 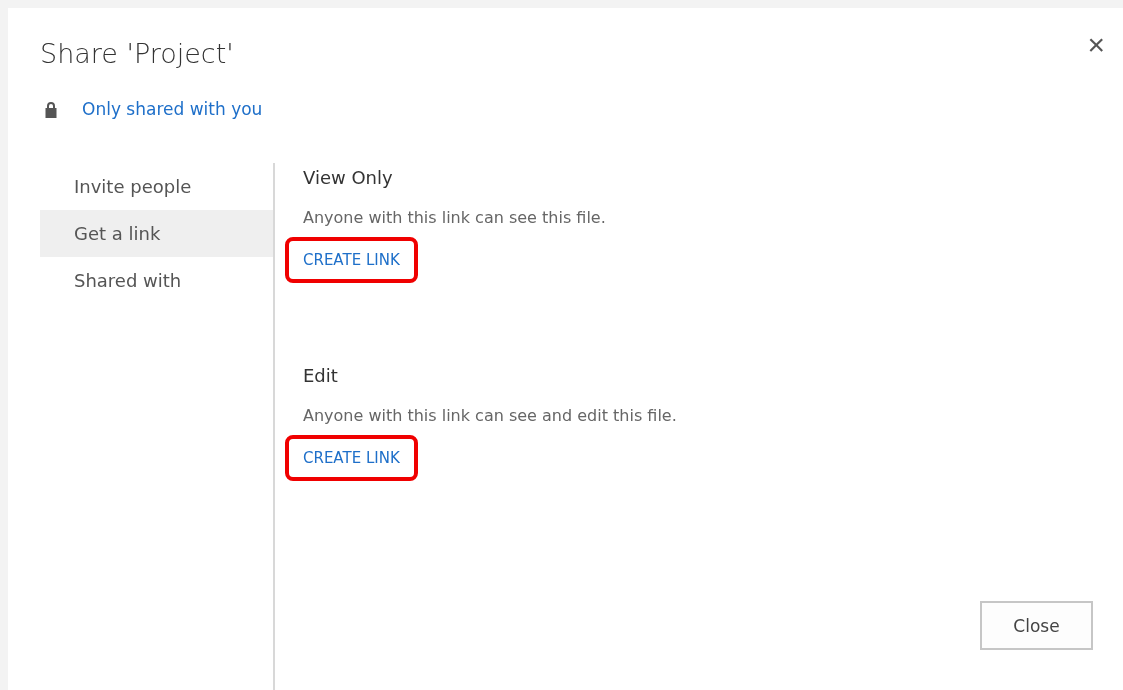 What do you see at coordinates (1036, 625) in the screenshot?
I see `close-dialog-button: Close` at bounding box center [1036, 625].